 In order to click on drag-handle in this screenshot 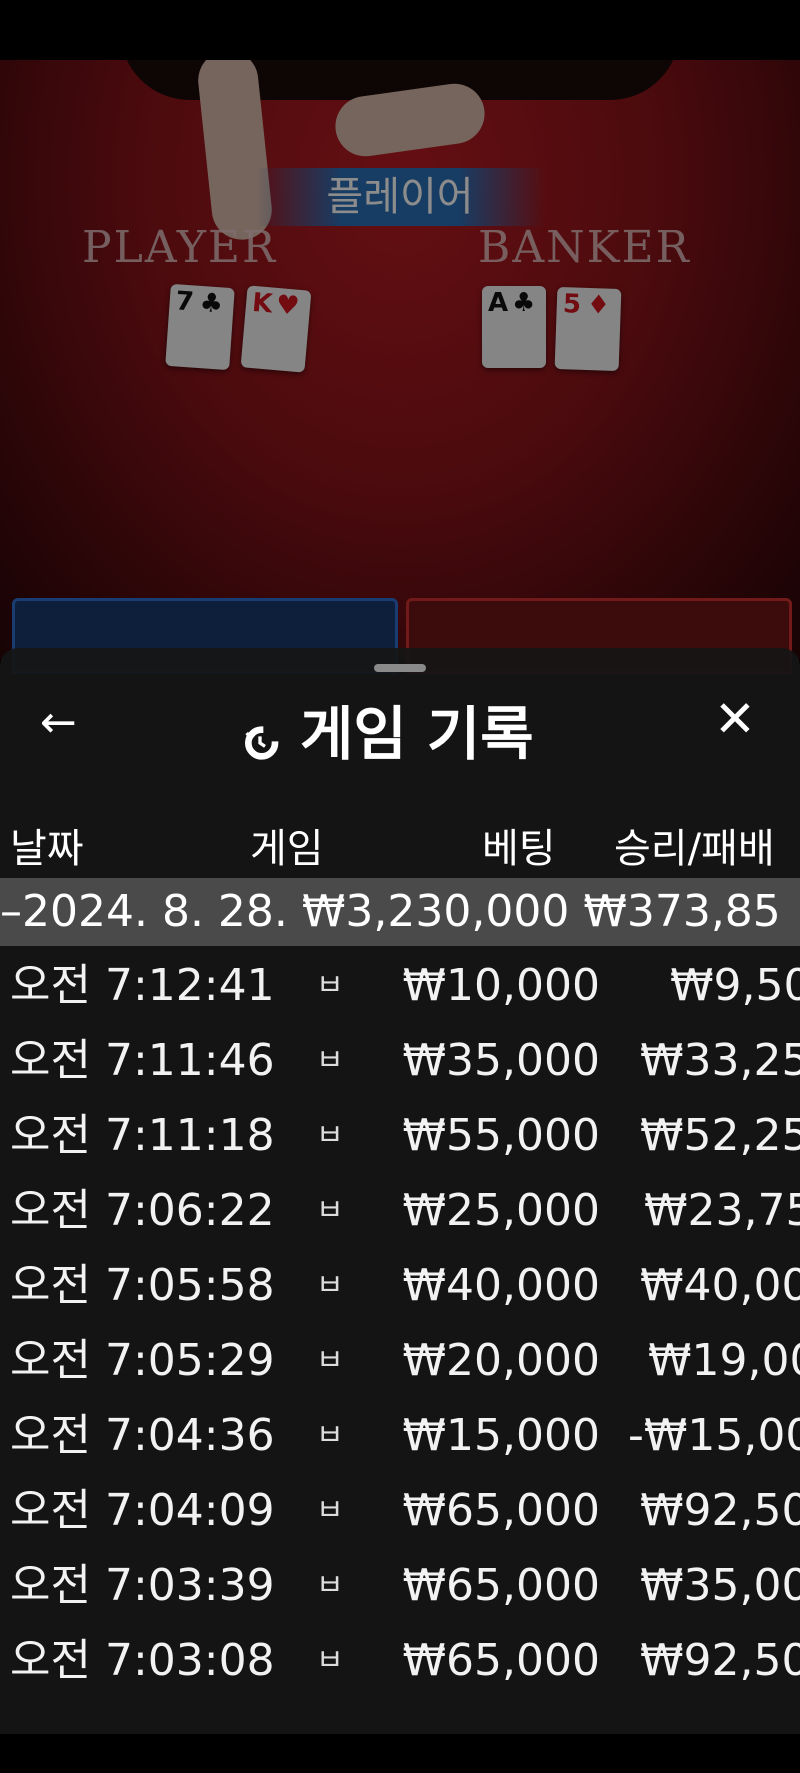, I will do `click(400, 668)`.